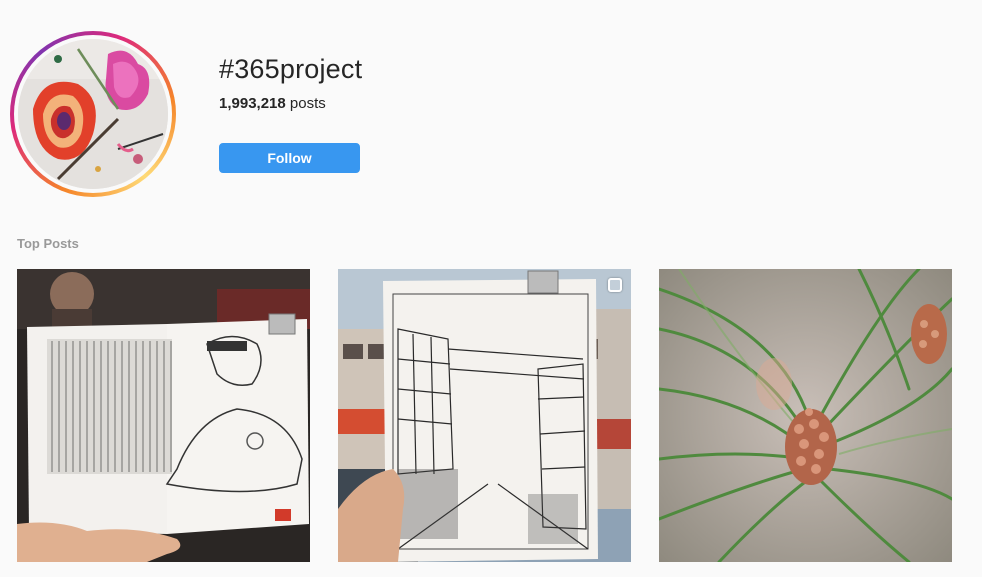  Describe the element at coordinates (48, 243) in the screenshot. I see `top-posts-heading: Top Posts` at that location.